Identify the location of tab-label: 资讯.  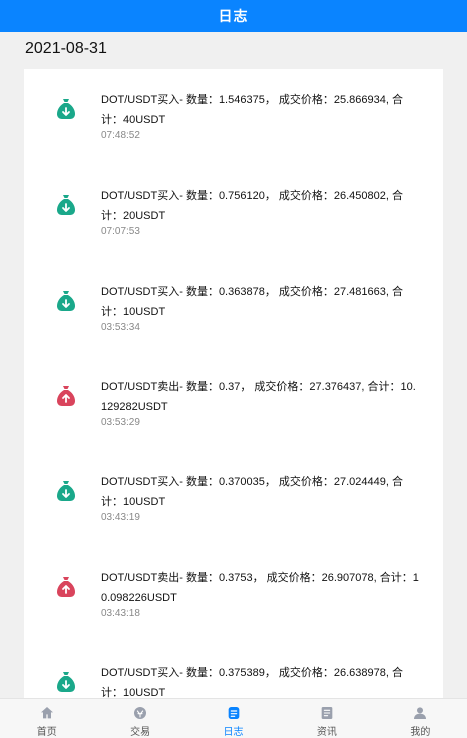
(326, 732).